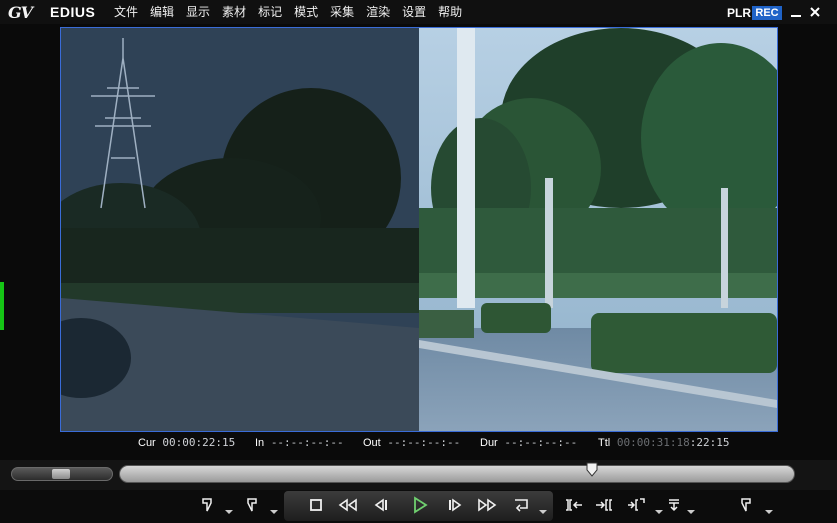 This screenshot has height=523, width=837. I want to click on playhead-icon, so click(592, 470).